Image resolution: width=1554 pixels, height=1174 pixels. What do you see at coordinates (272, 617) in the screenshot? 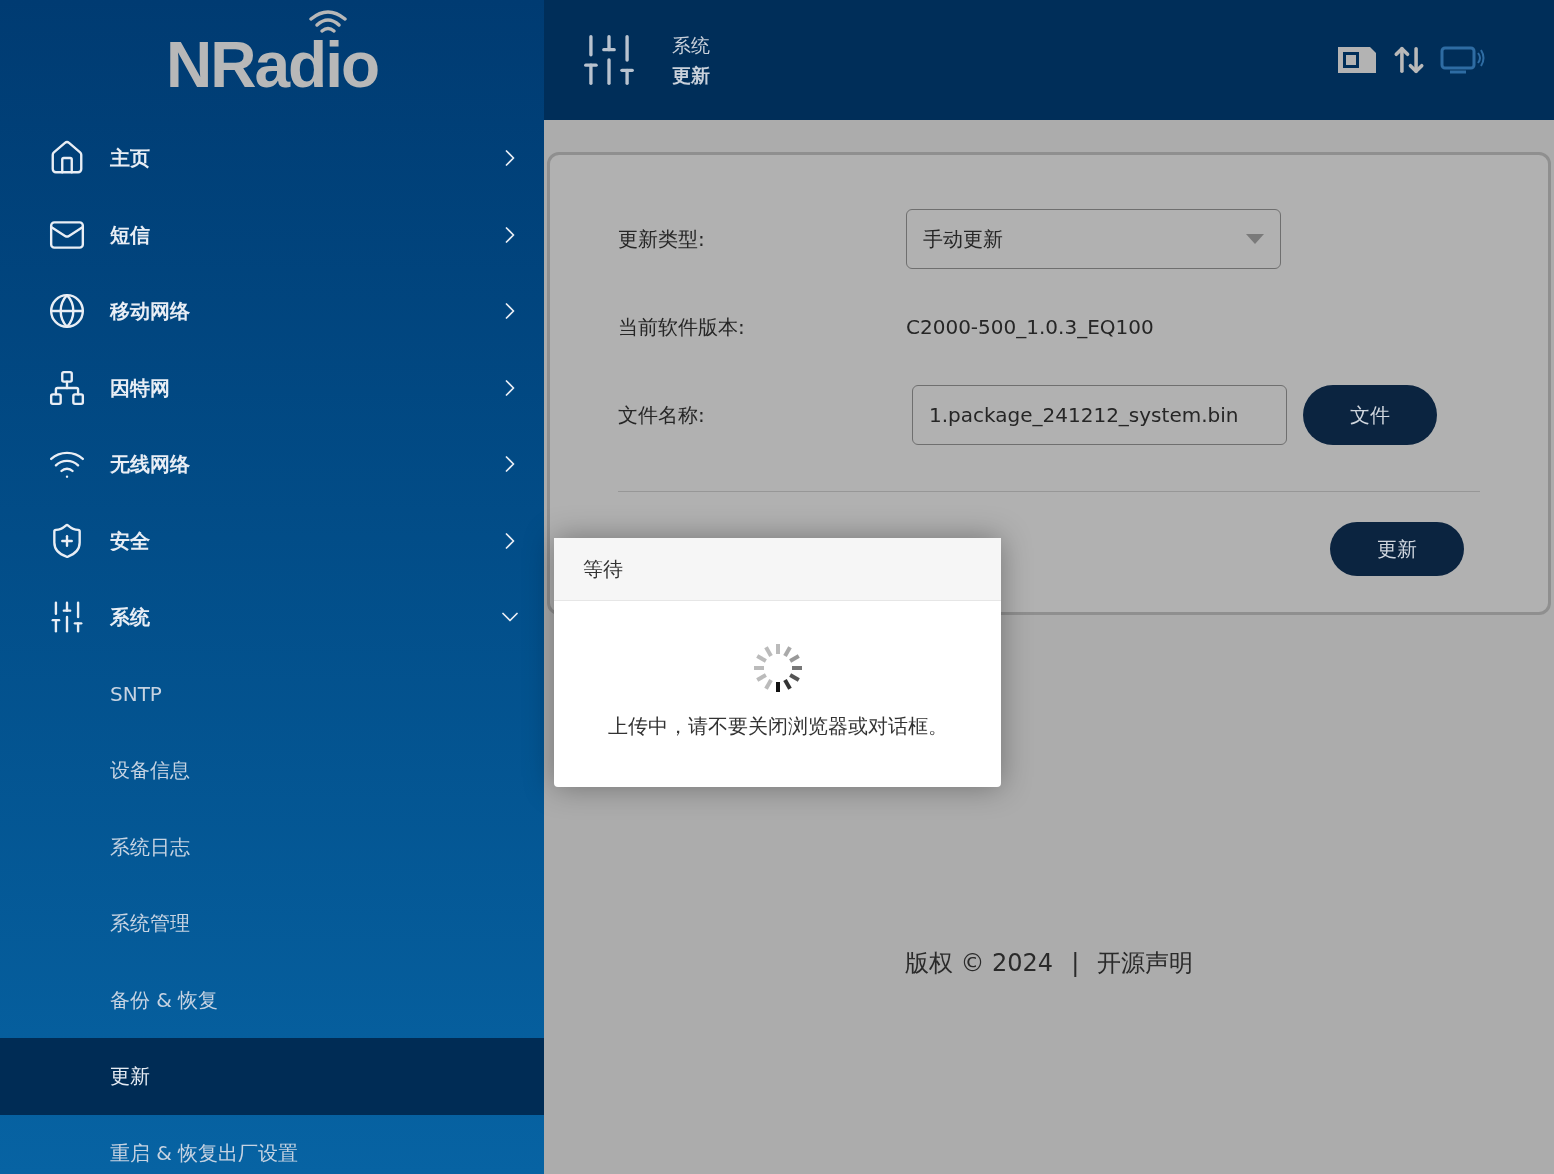
I see `sidebar-item: 系统` at bounding box center [272, 617].